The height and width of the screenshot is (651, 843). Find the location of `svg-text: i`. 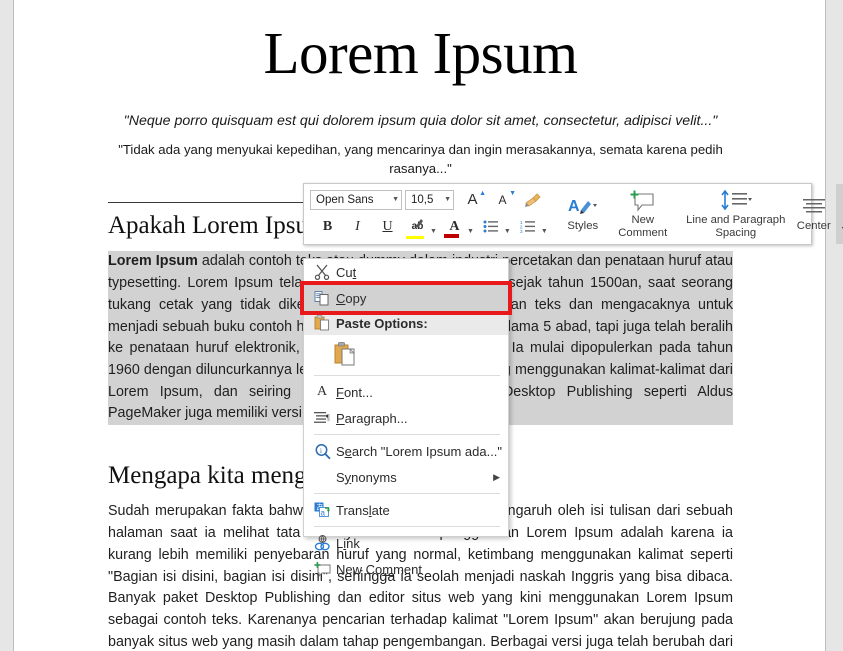

svg-text: i is located at coordinates (321, 451).